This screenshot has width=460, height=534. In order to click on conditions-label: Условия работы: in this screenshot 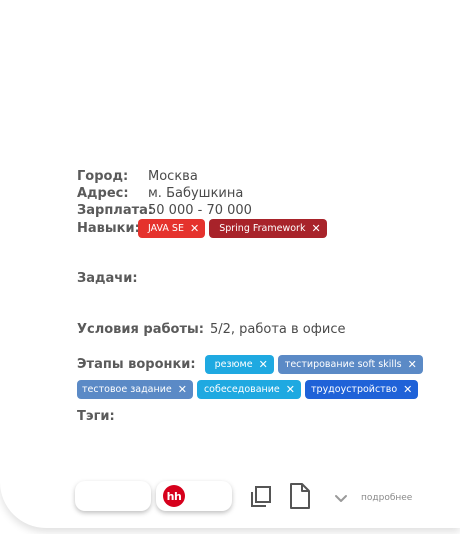, I will do `click(140, 329)`.